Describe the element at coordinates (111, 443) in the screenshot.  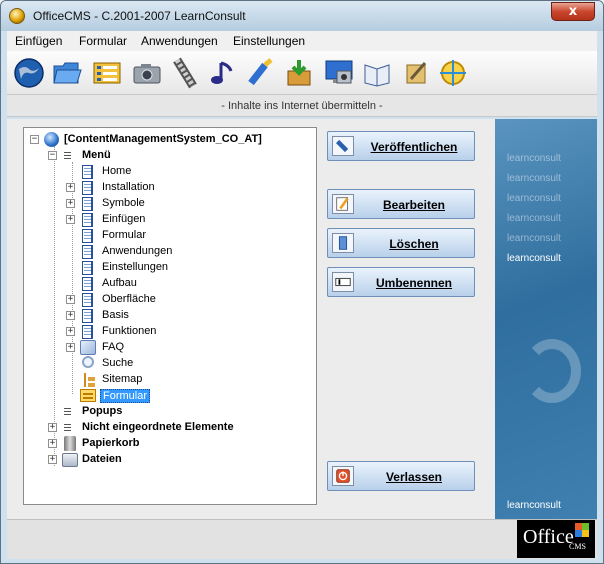
I see `tree-label: Papierkorb` at that location.